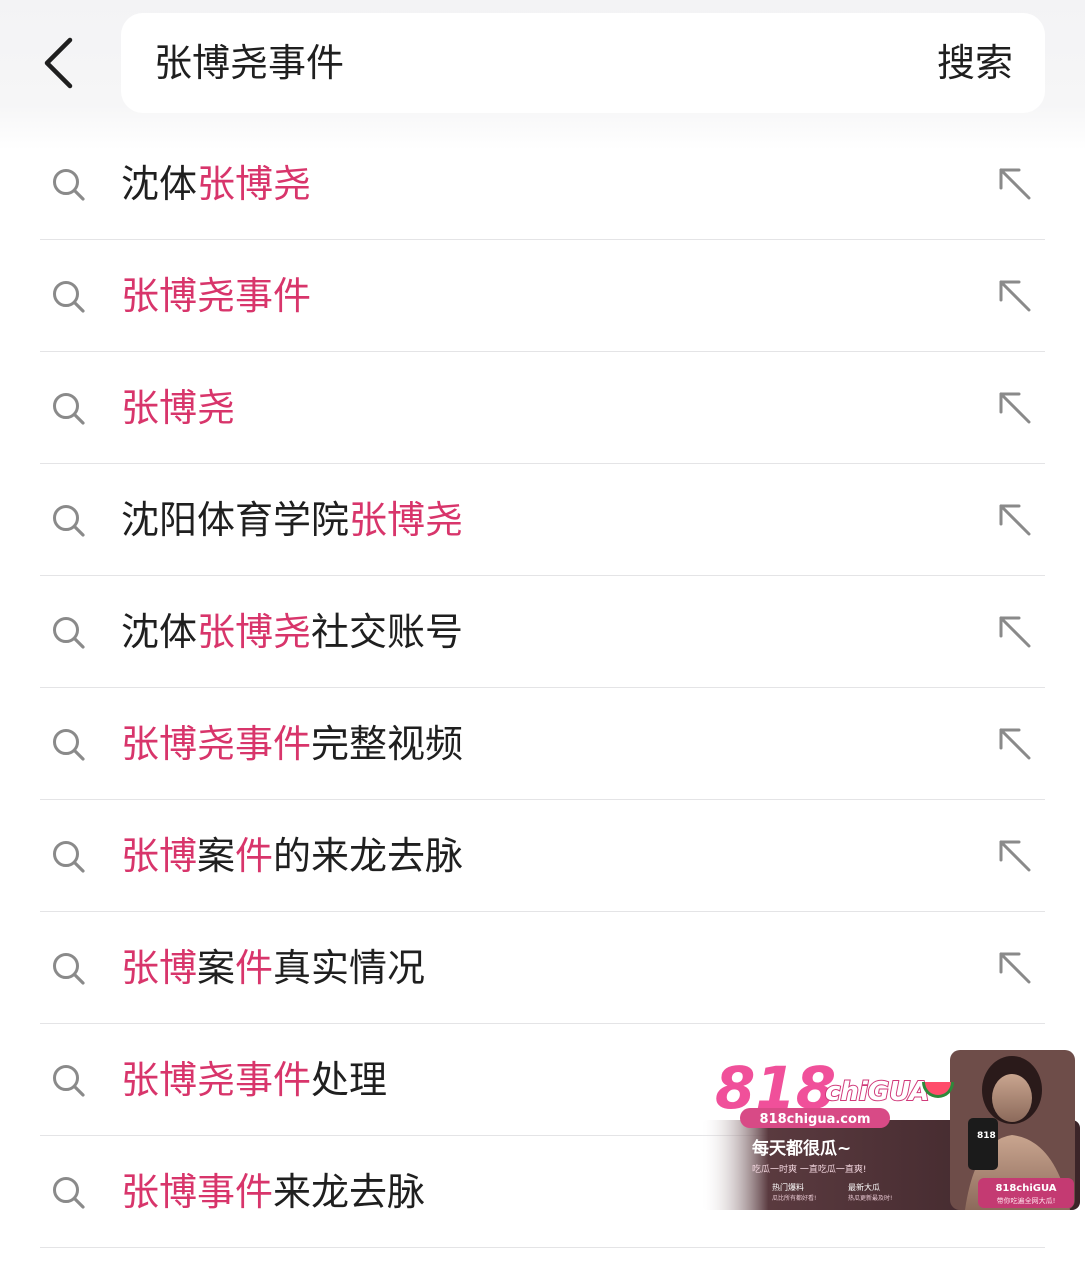 The image size is (1085, 1280). Describe the element at coordinates (542, 856) in the screenshot. I see `suggestion-item: 张博案件的来龙去脉` at that location.